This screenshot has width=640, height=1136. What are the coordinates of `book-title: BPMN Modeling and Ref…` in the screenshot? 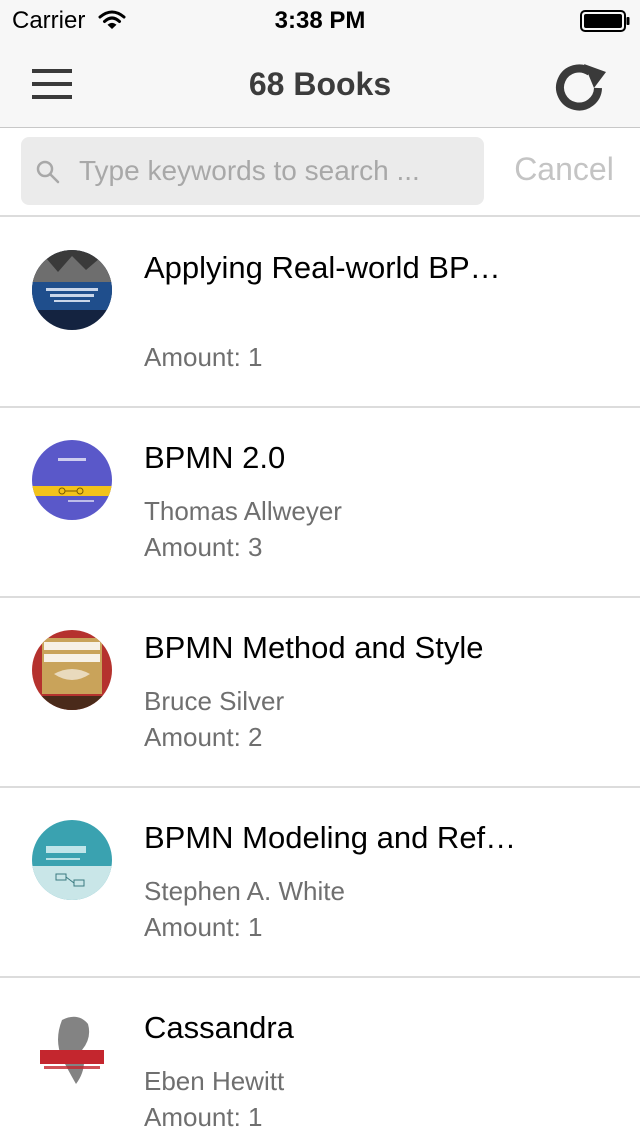 It's located at (330, 837).